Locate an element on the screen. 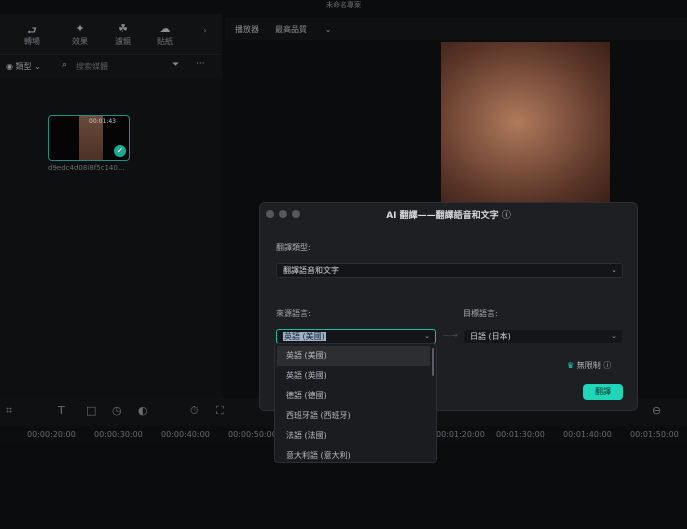 The image size is (687, 529). quality-value: 最高品質 is located at coordinates (291, 29).